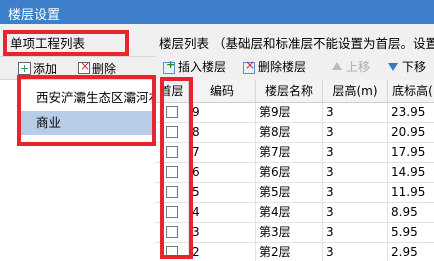  What do you see at coordinates (222, 192) in the screenshot?
I see `cell-code: 5` at bounding box center [222, 192].